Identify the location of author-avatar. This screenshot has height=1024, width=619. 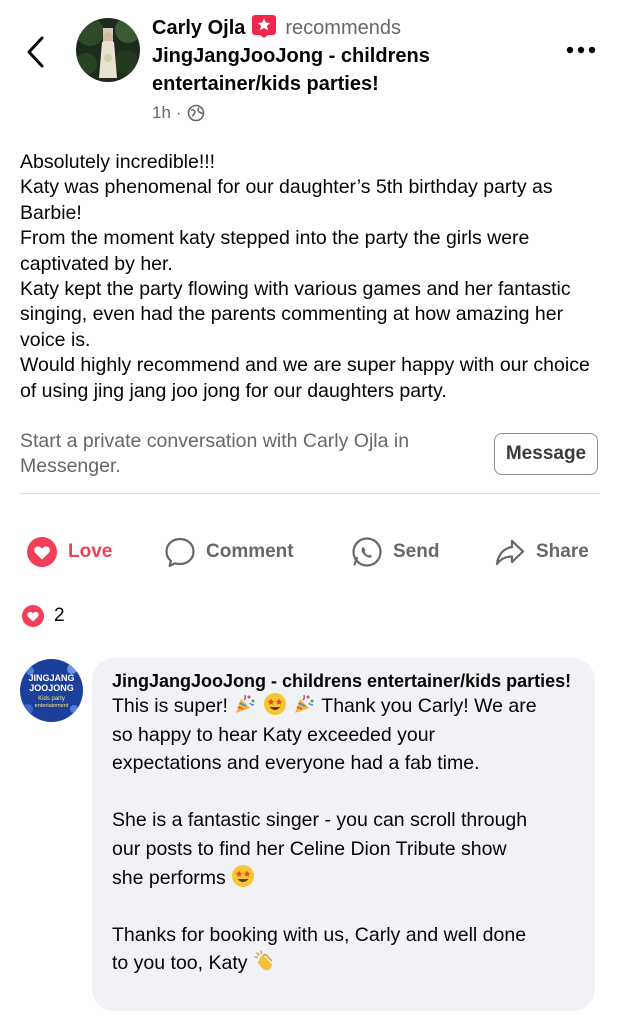
(108, 50).